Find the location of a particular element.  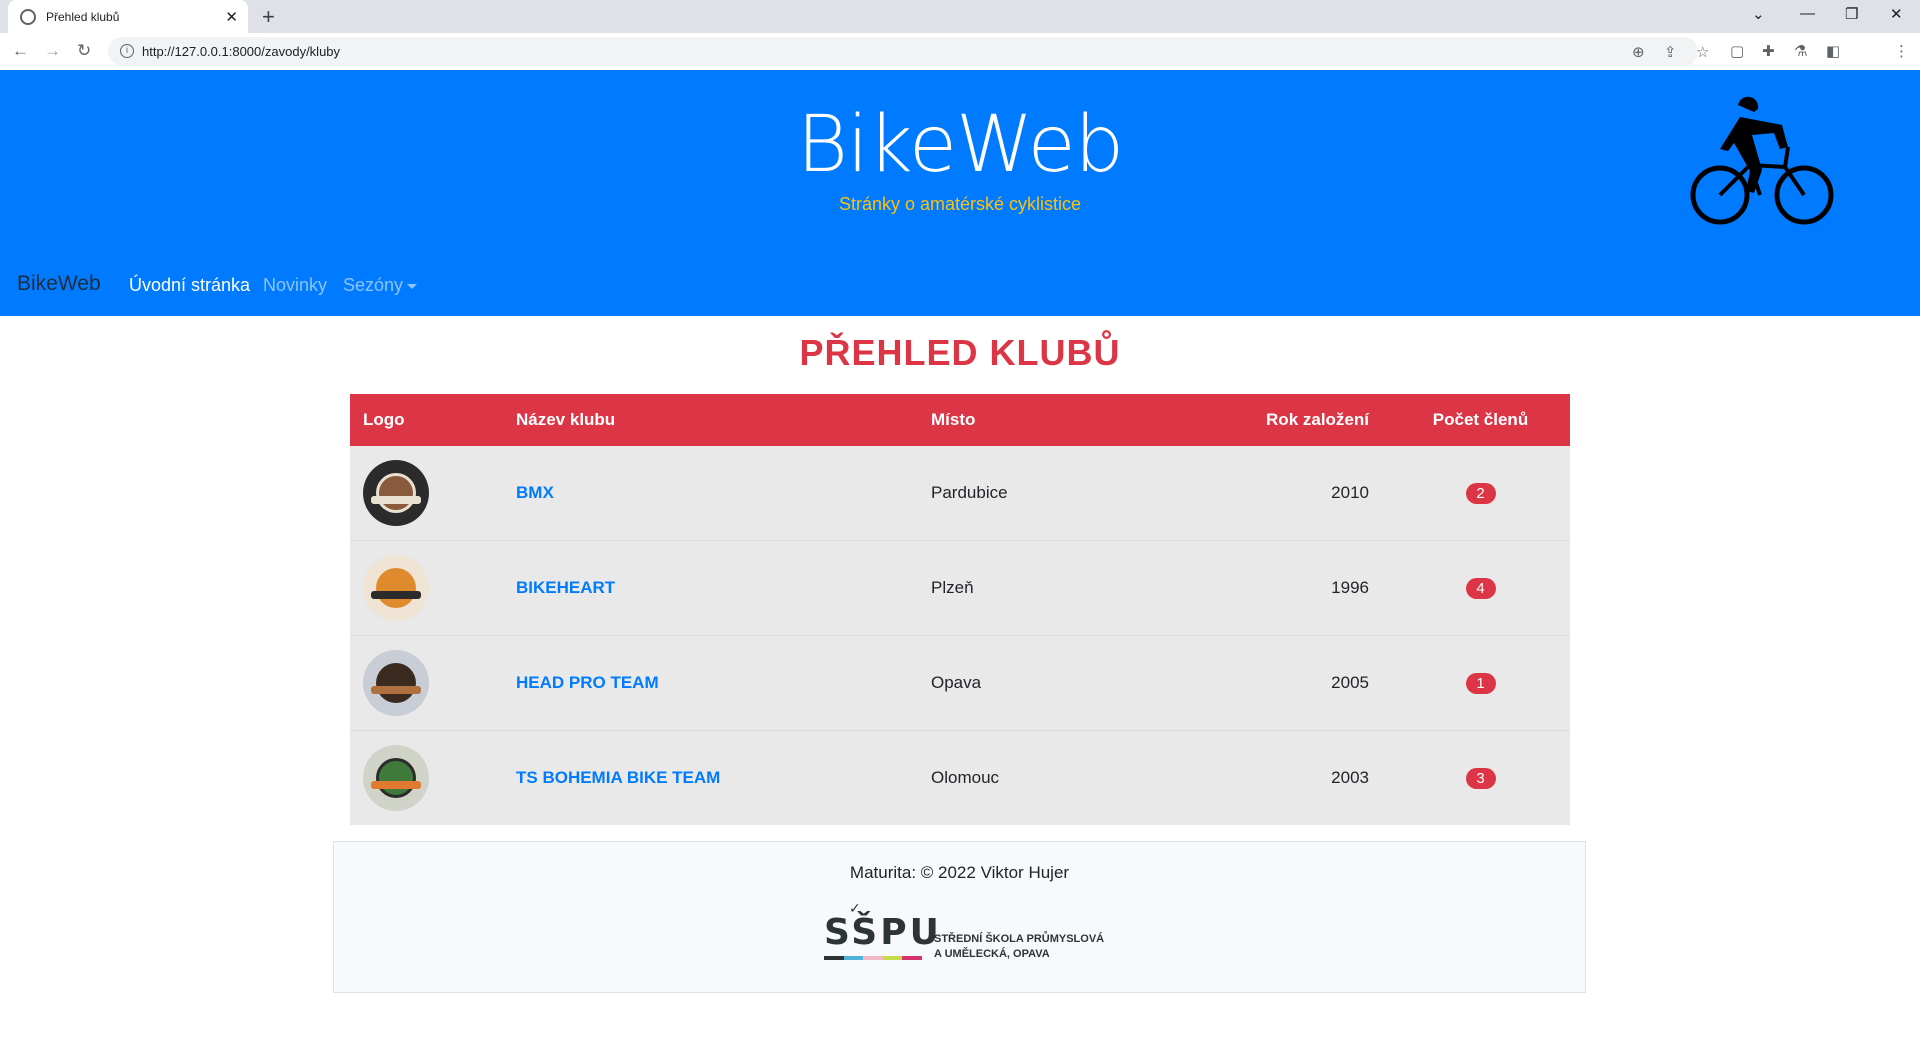

dropdown-caret-icon is located at coordinates (412, 286).